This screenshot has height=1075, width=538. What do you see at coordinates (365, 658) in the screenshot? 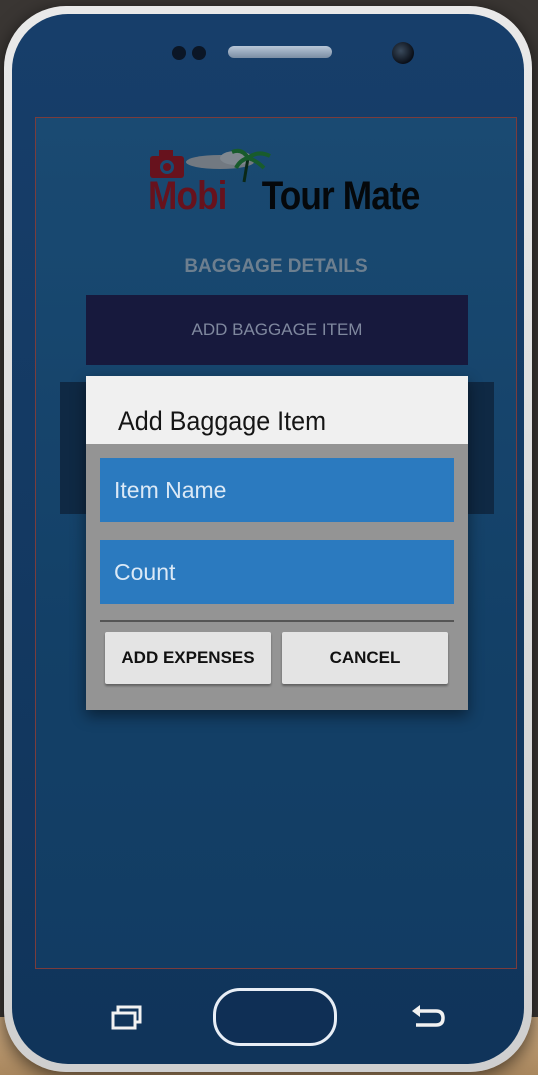
I see `cancel-button: CANCEL` at bounding box center [365, 658].